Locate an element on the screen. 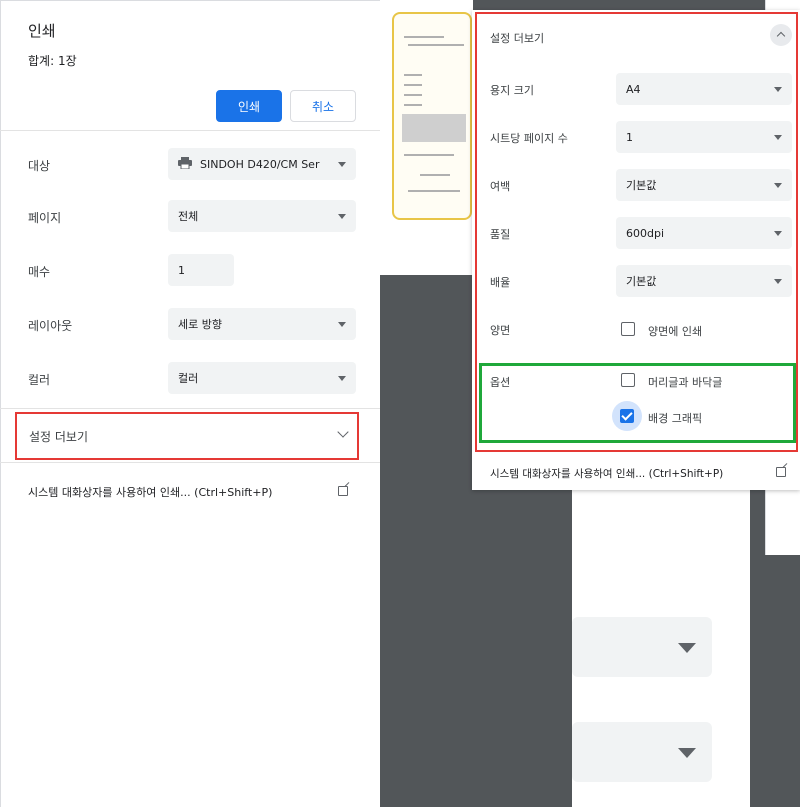 The width and height of the screenshot is (800, 807). layout-label: 레이아웃 is located at coordinates (50, 326).